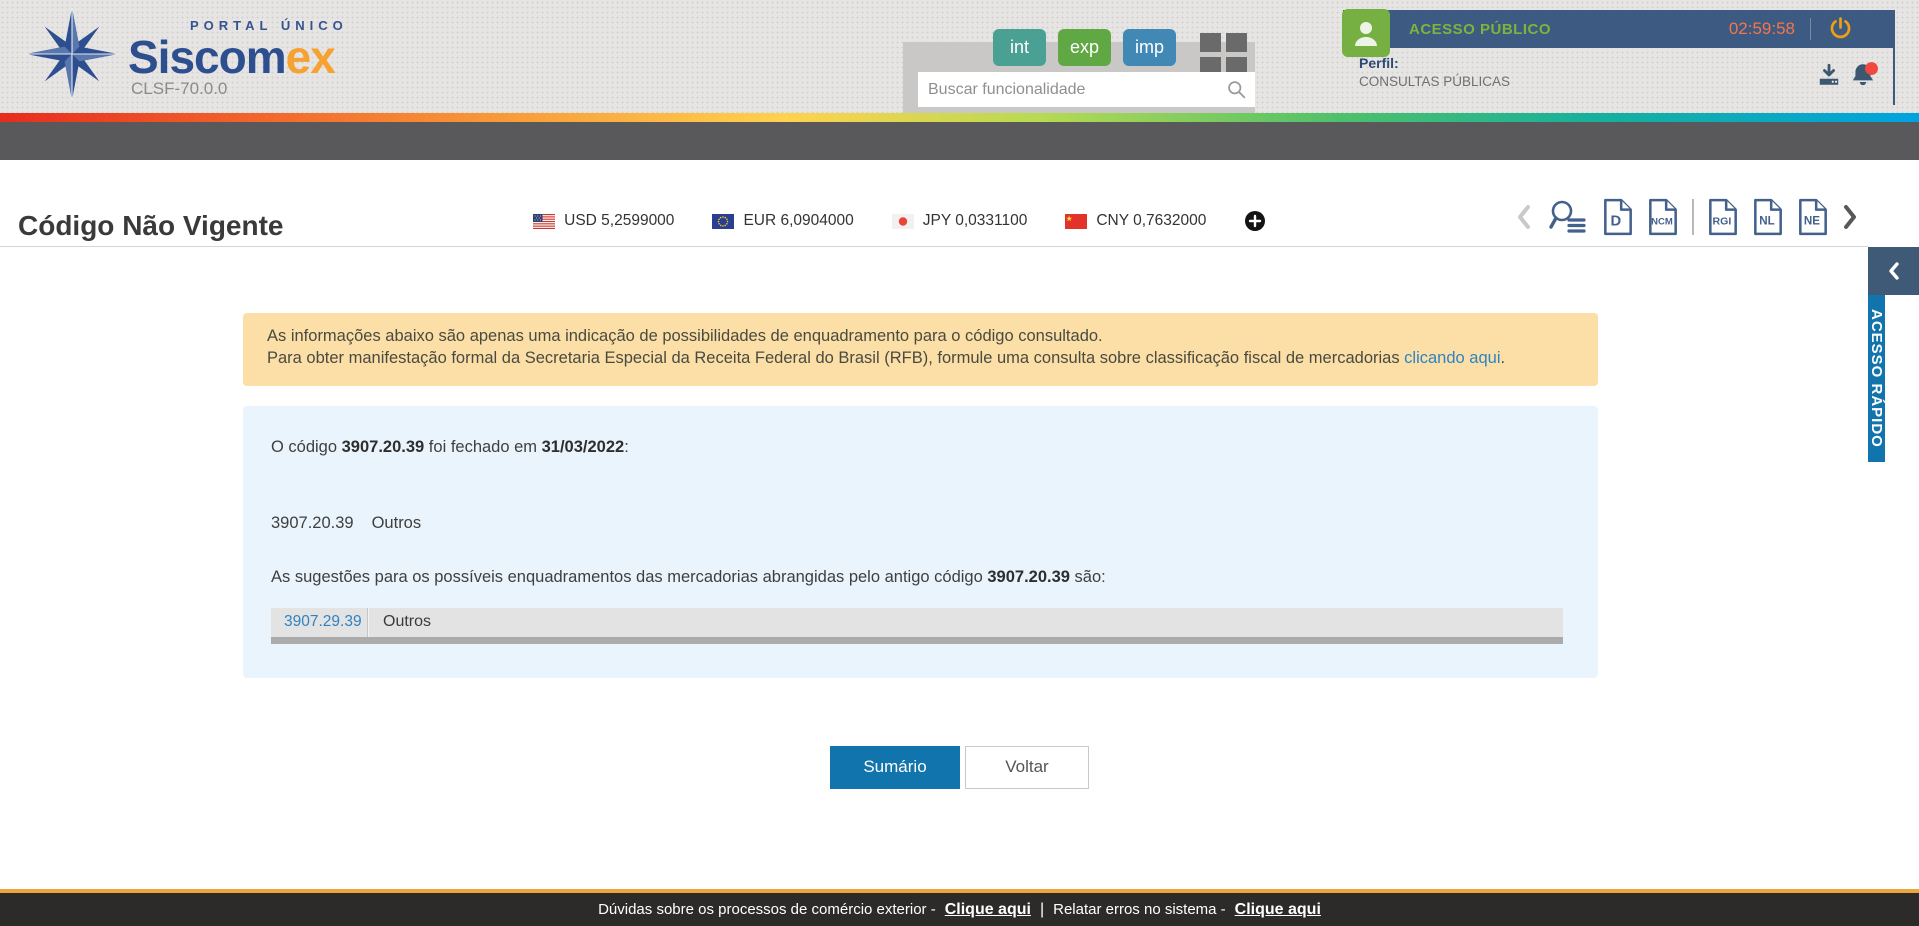 Image resolution: width=1919 pixels, height=926 pixels. Describe the element at coordinates (959, 117) in the screenshot. I see `rainbow-divider` at that location.